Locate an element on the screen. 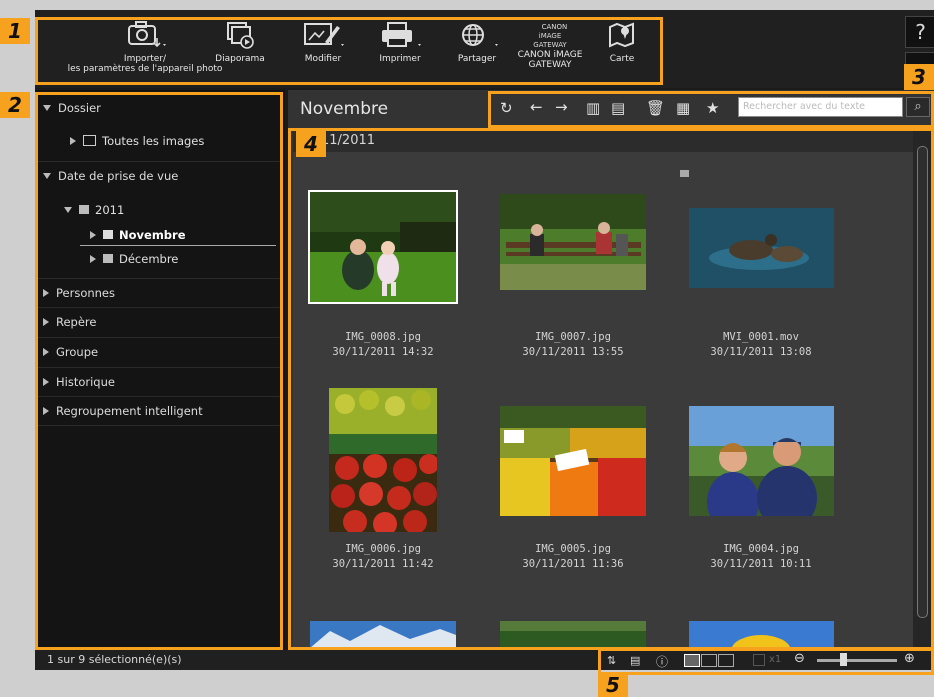 This screenshot has height=697, width=934. page-title: Novembre is located at coordinates (344, 109).